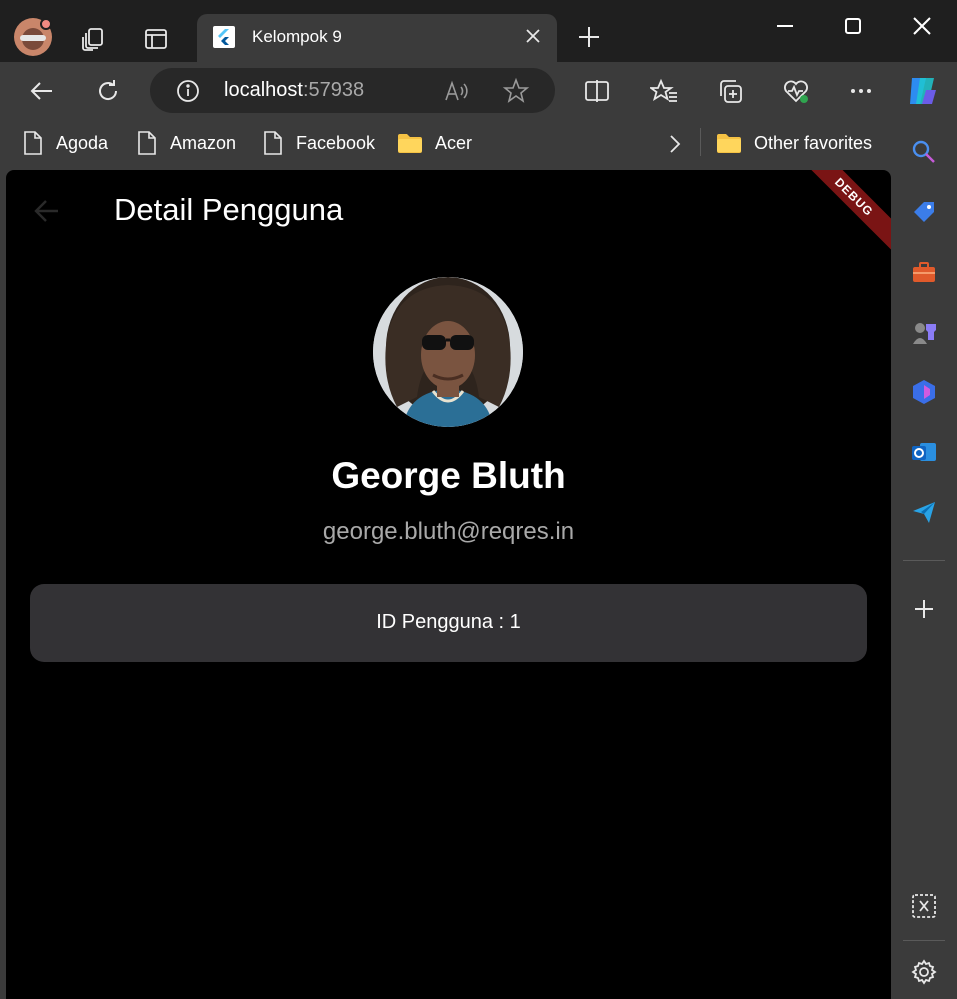 This screenshot has width=957, height=999. Describe the element at coordinates (93, 39) in the screenshot. I see `workspaces-icon` at that location.